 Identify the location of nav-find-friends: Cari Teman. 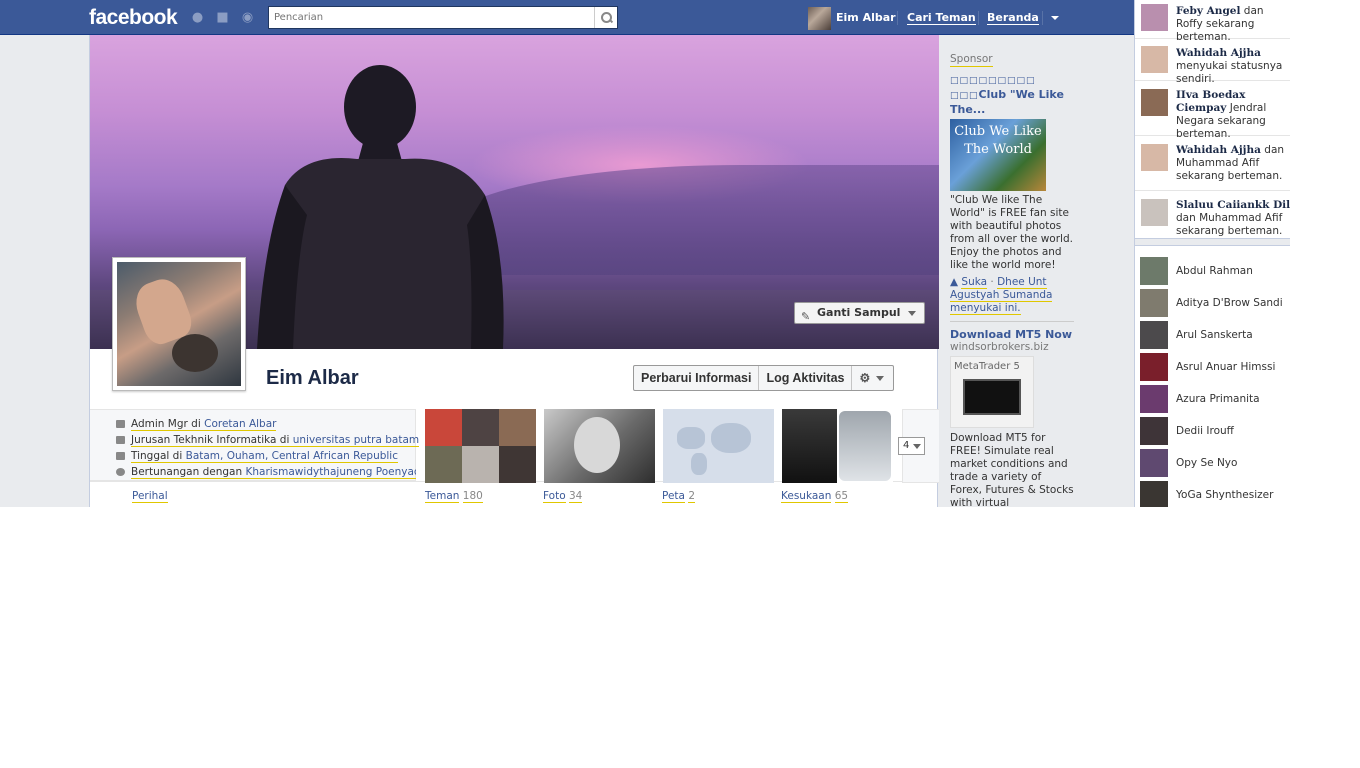
(941, 18).